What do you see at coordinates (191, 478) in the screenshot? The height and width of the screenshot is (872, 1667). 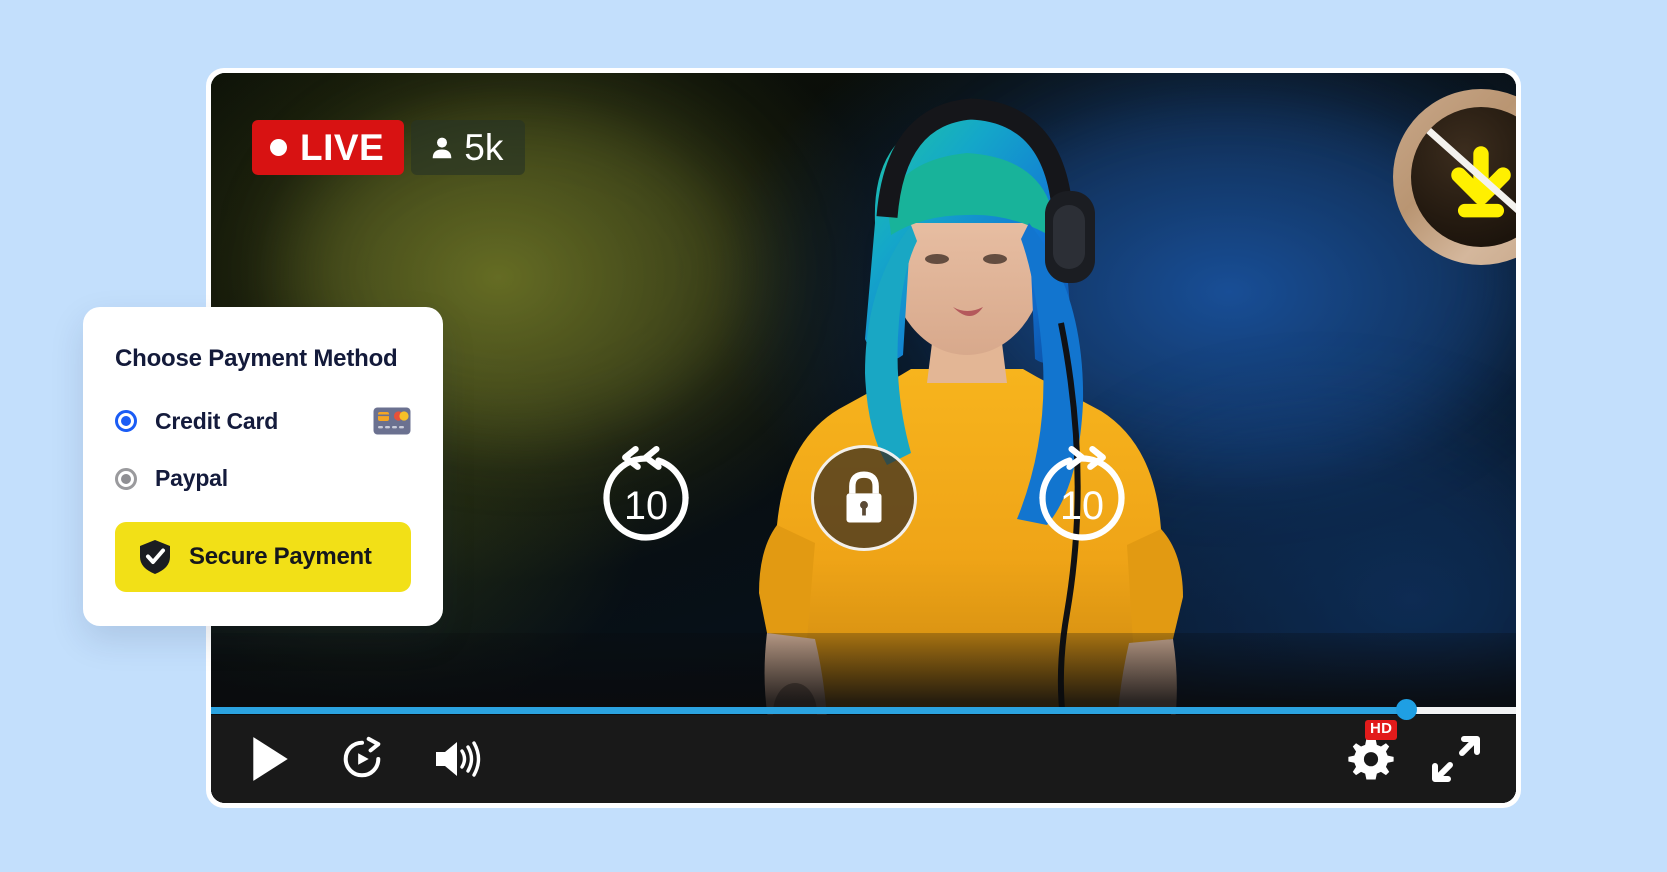 I see `payment-option-label: Paypal` at bounding box center [191, 478].